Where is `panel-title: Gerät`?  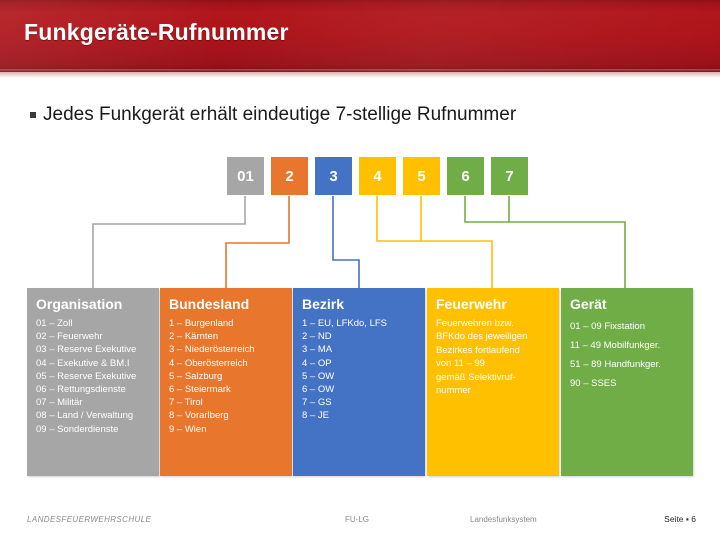 panel-title: Gerät is located at coordinates (588, 304).